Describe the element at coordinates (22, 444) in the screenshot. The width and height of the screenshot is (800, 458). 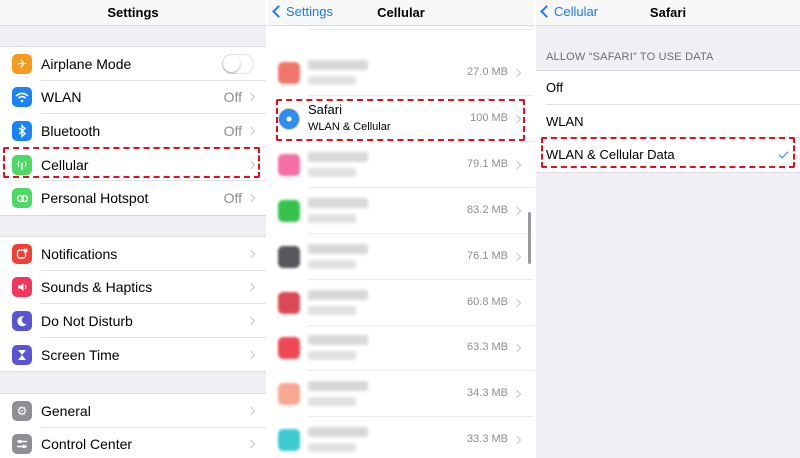
I see `sliders-icon` at that location.